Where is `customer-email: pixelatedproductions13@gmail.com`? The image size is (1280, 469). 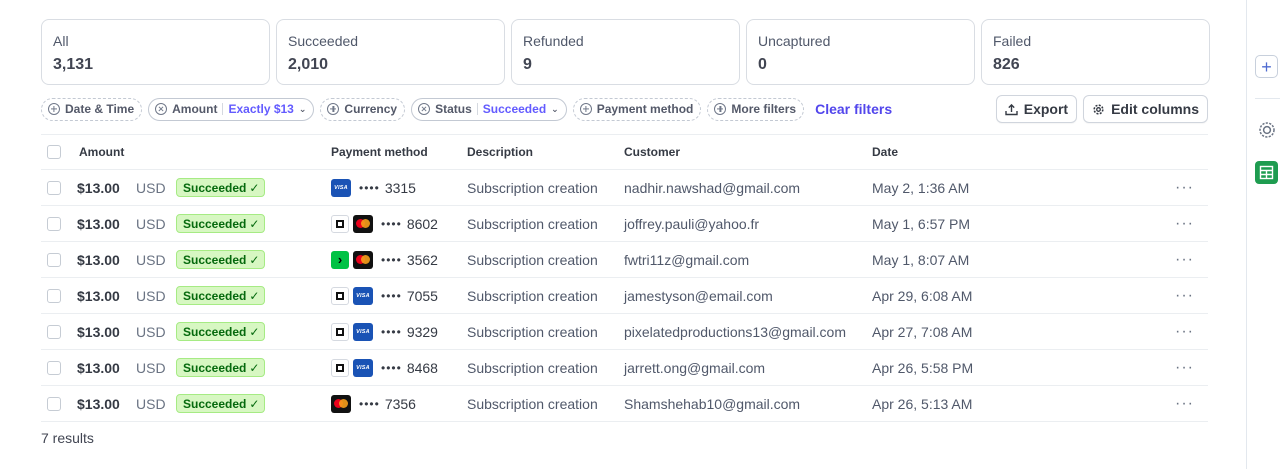
customer-email: pixelatedproductions13@gmail.com is located at coordinates (735, 331).